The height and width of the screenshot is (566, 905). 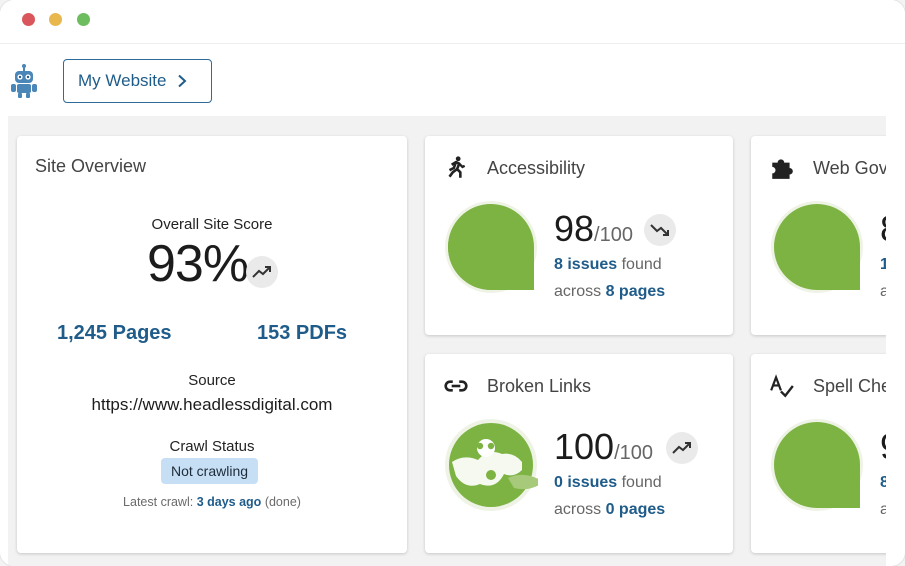 I want to click on chevron-right-icon, so click(x=181, y=81).